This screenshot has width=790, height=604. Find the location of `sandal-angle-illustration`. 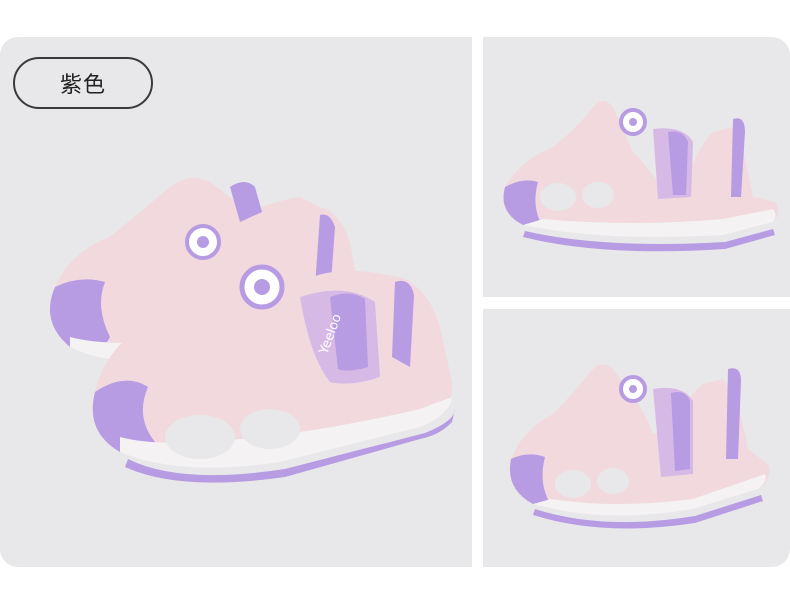

sandal-angle-illustration is located at coordinates (639, 446).